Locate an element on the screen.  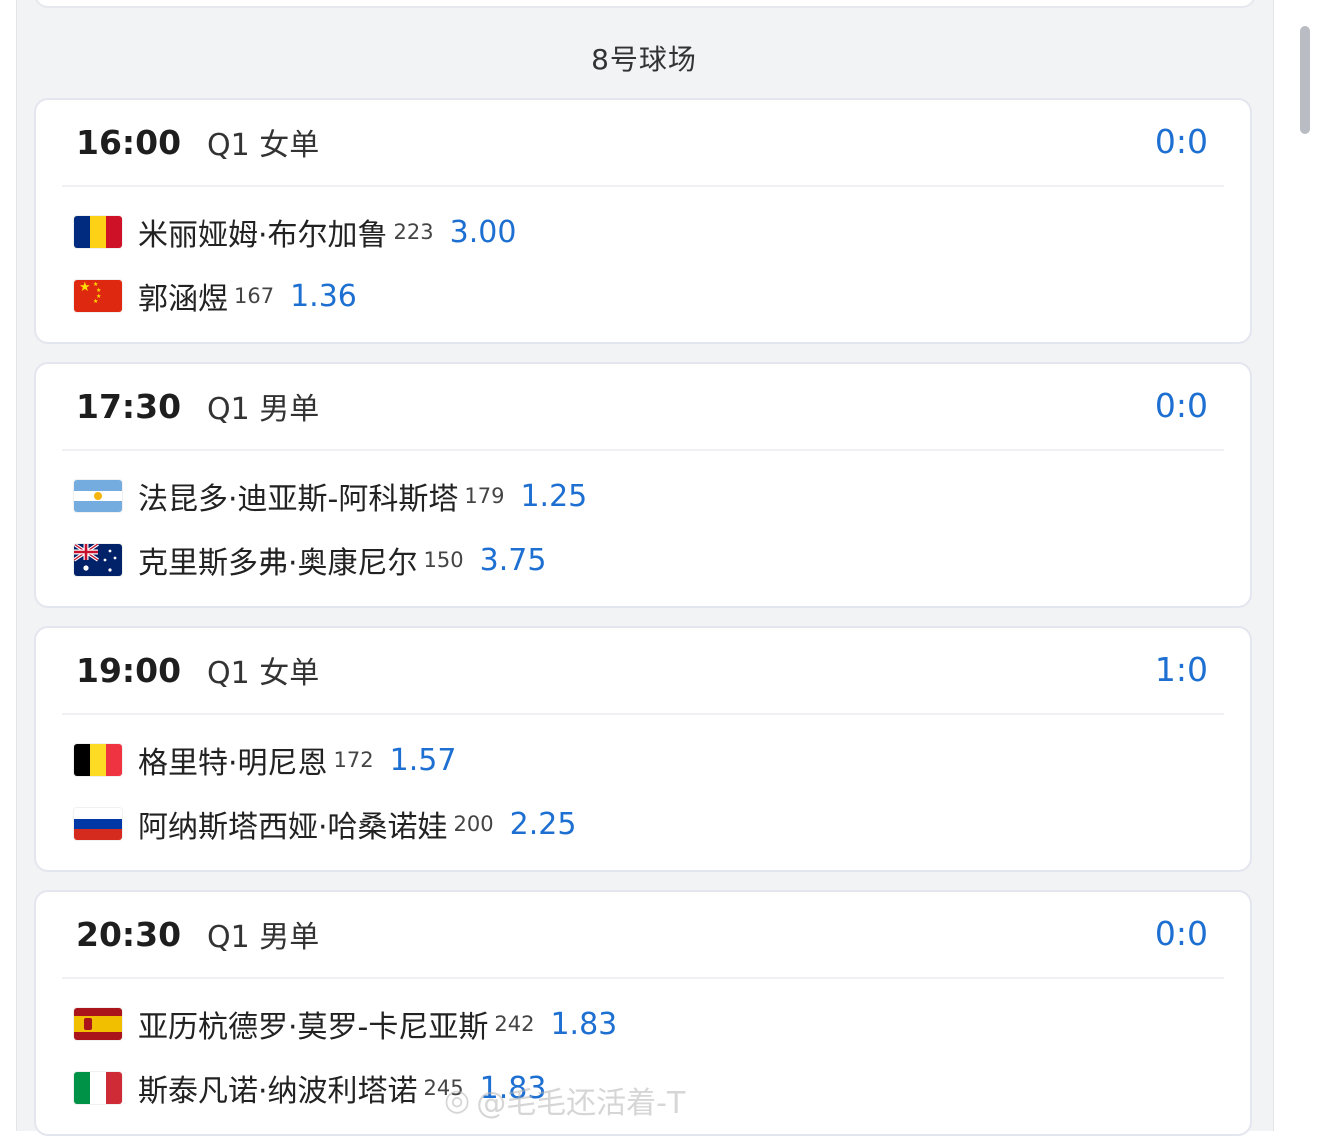
player-name: 斯泰凡诺·纳波利塔诺 is located at coordinates (278, 1091).